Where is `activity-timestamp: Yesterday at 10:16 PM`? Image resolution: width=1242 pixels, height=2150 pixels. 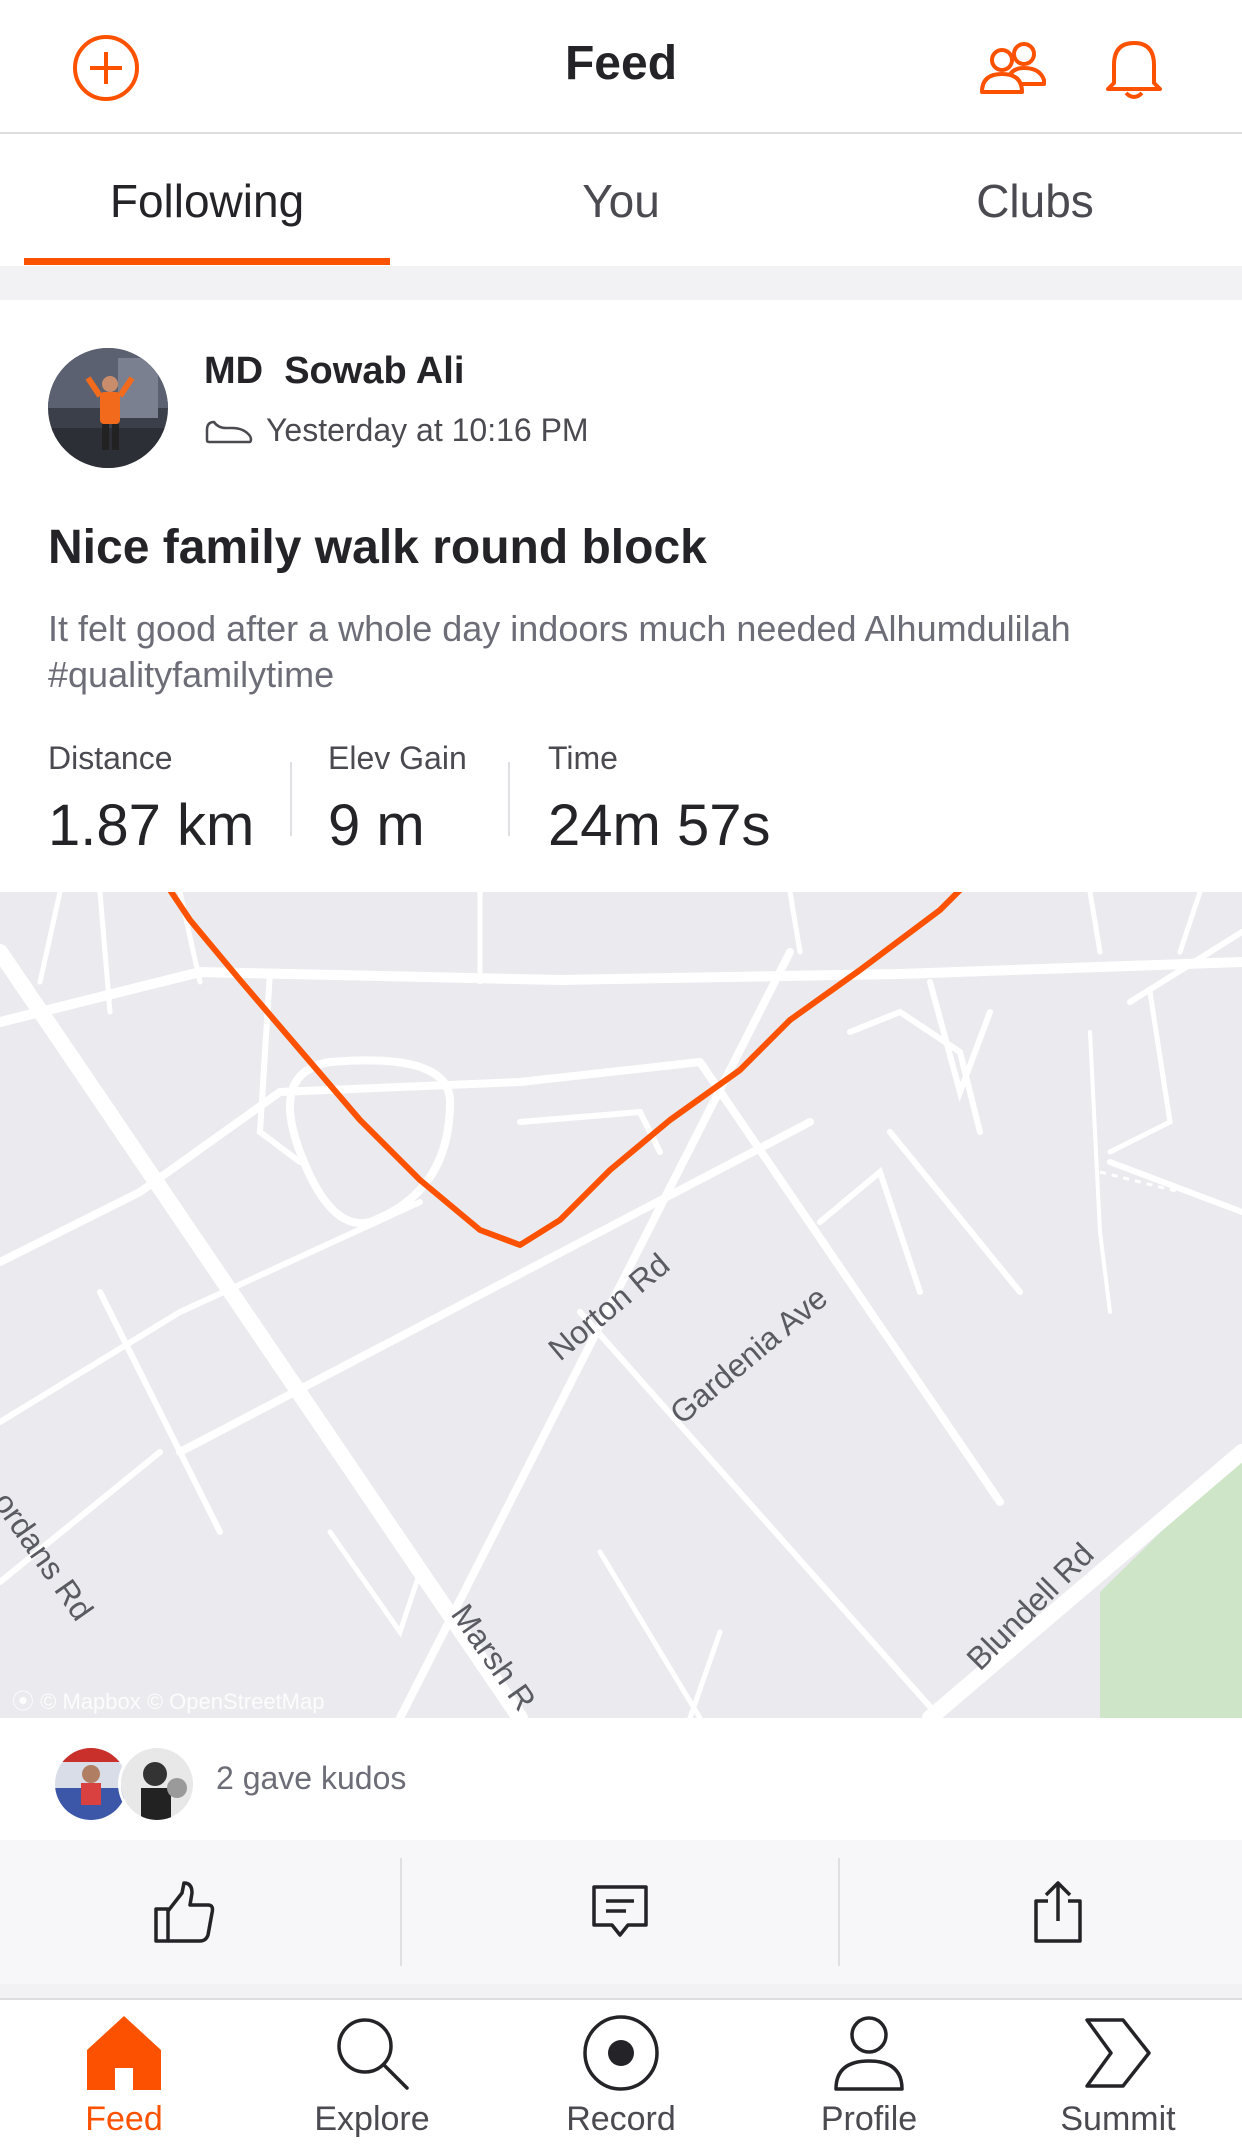 activity-timestamp: Yesterday at 10:16 PM is located at coordinates (427, 430).